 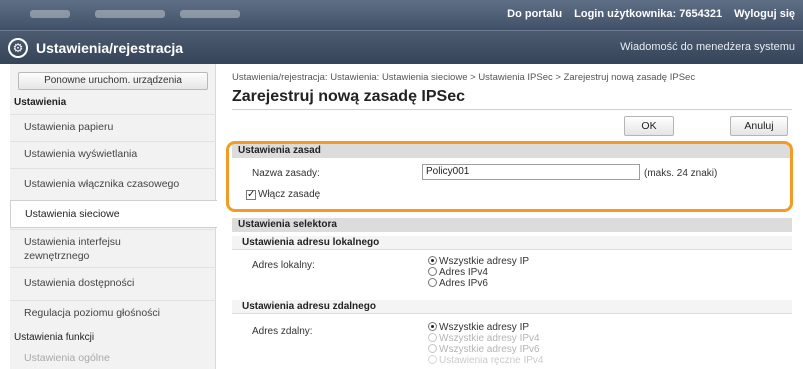 What do you see at coordinates (348, 96) in the screenshot?
I see `page-title: Zarejestruj nową zasadę IPSec` at bounding box center [348, 96].